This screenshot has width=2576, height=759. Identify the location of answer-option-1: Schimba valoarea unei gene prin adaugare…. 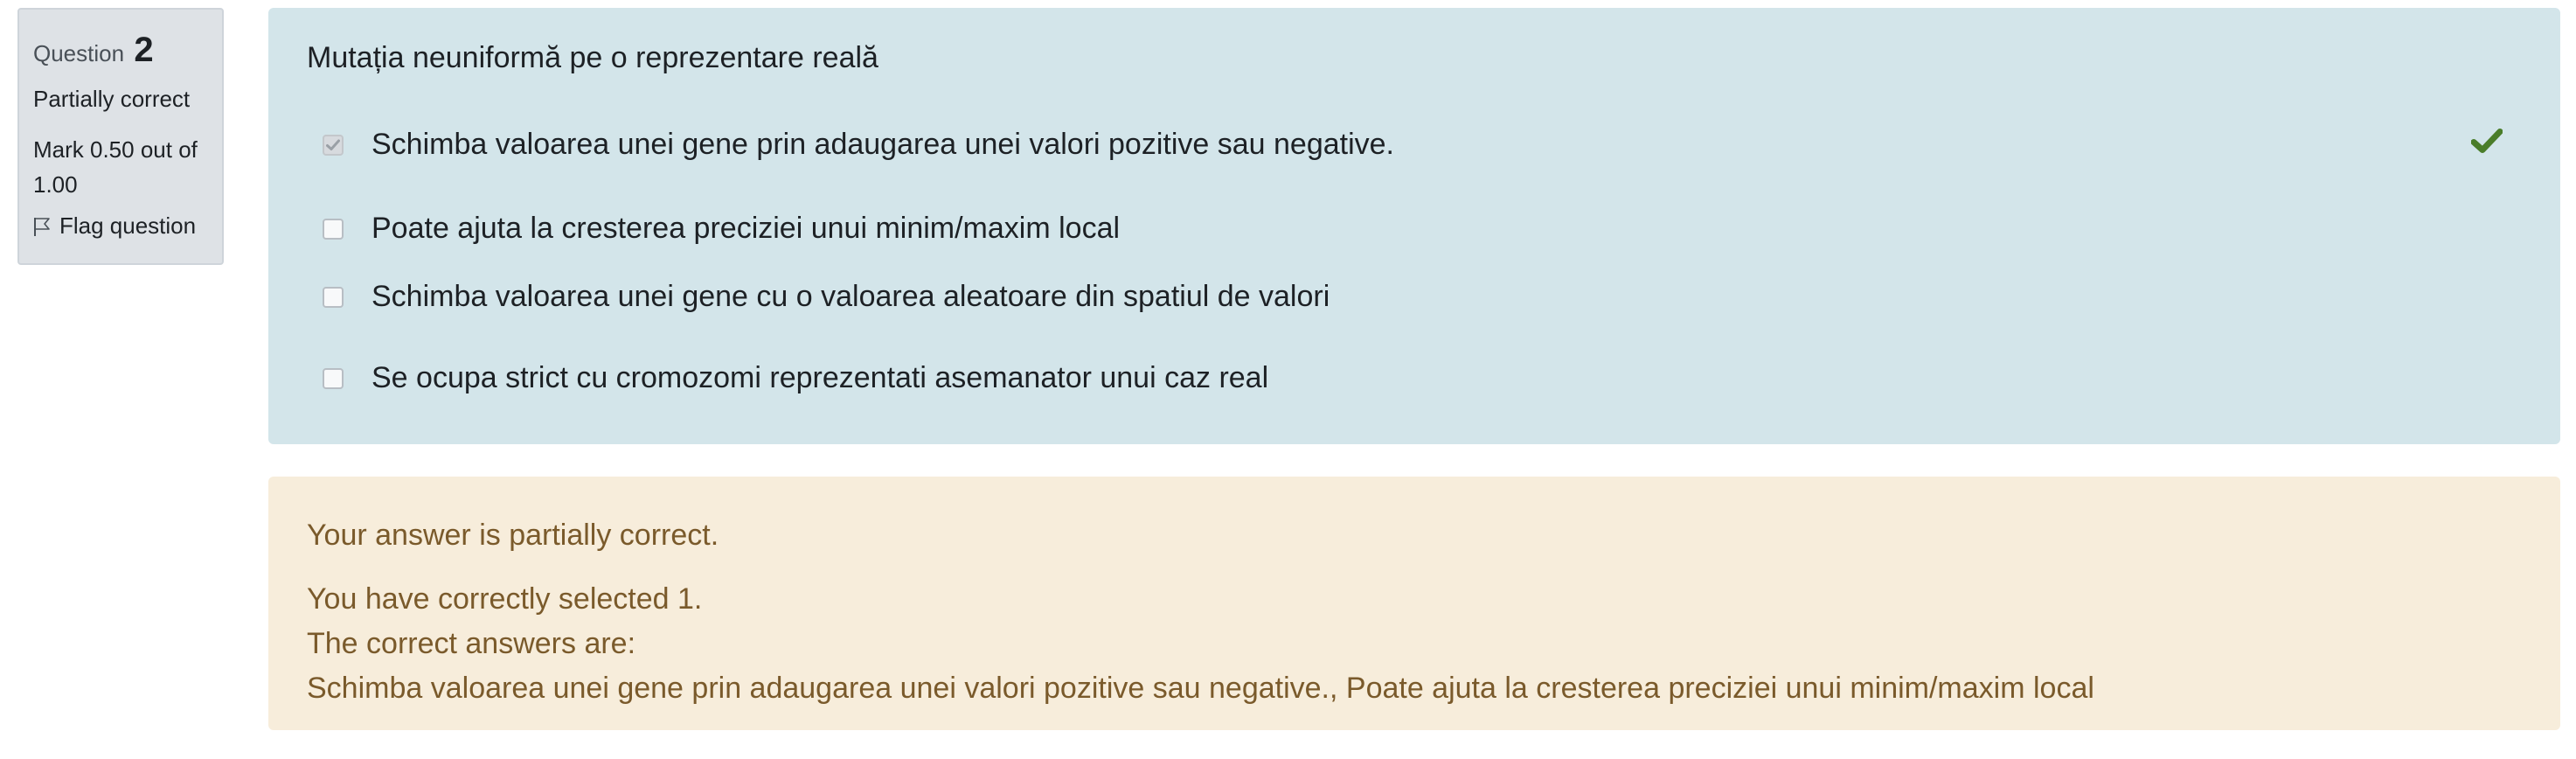
(1414, 145).